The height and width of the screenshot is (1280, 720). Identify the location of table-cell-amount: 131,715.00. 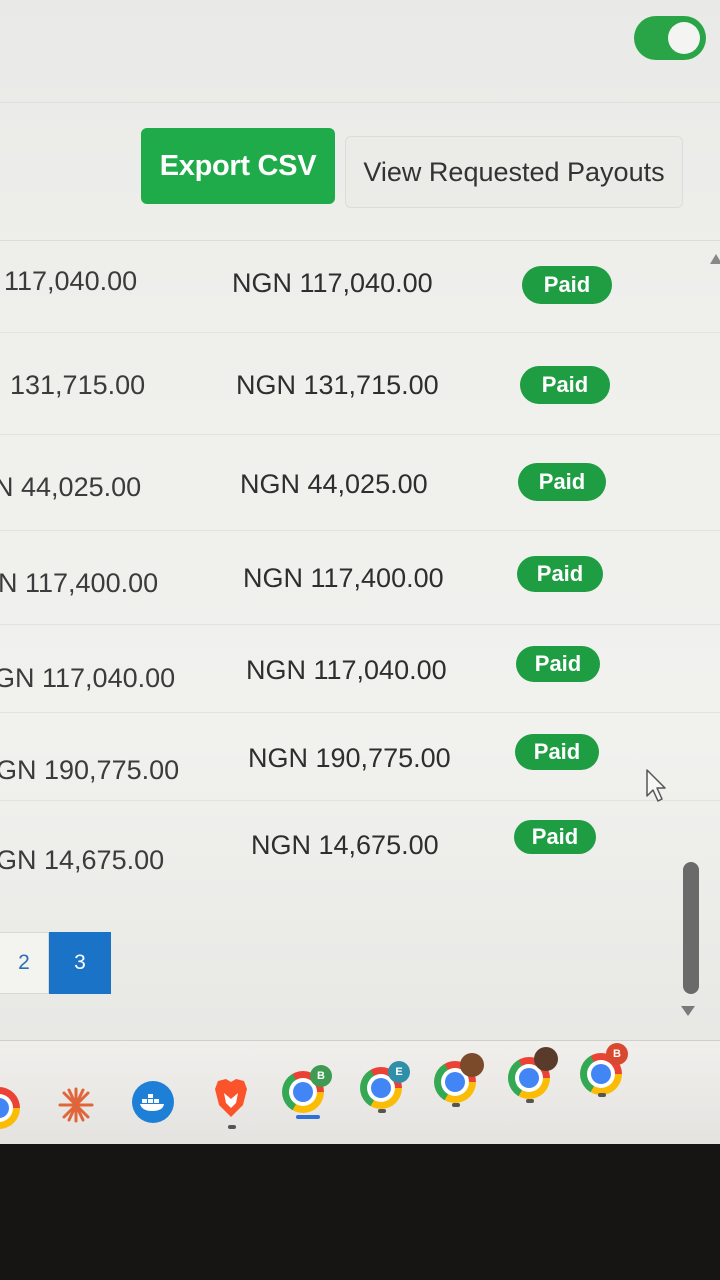
(78, 385).